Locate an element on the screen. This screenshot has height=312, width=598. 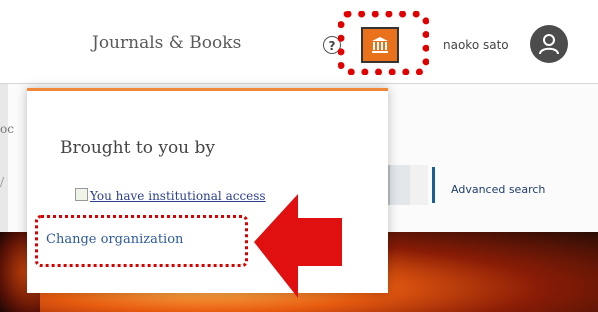
user-name: naoko sato is located at coordinates (476, 45).